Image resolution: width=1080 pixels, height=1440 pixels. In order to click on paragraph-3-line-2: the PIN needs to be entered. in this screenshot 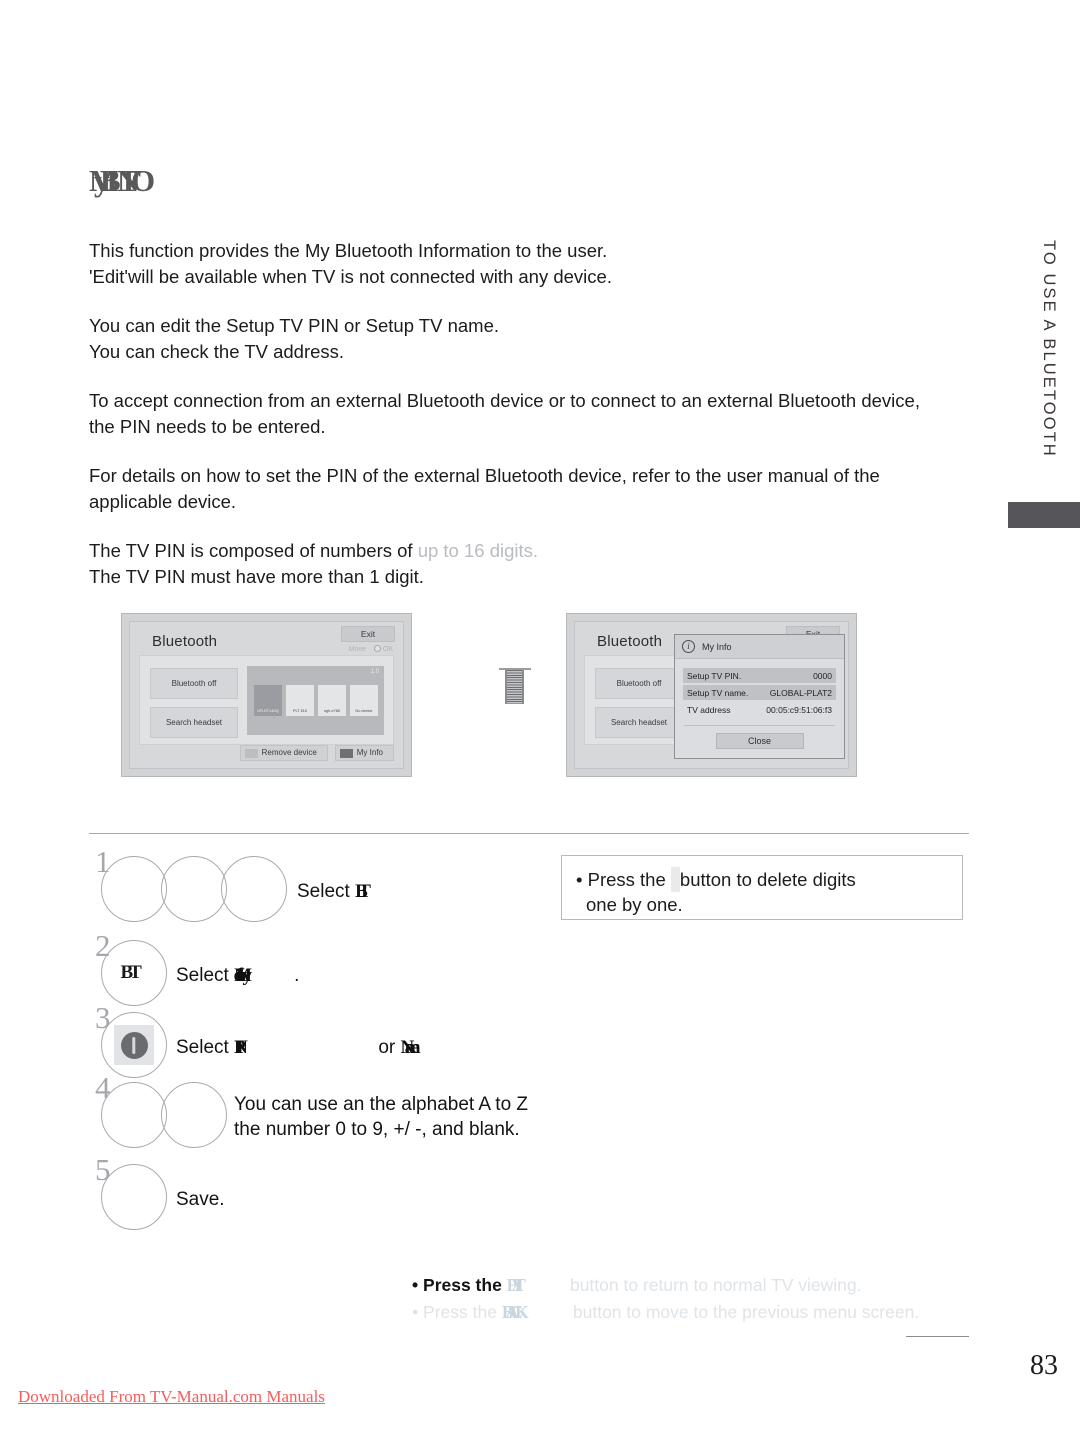, I will do `click(207, 426)`.